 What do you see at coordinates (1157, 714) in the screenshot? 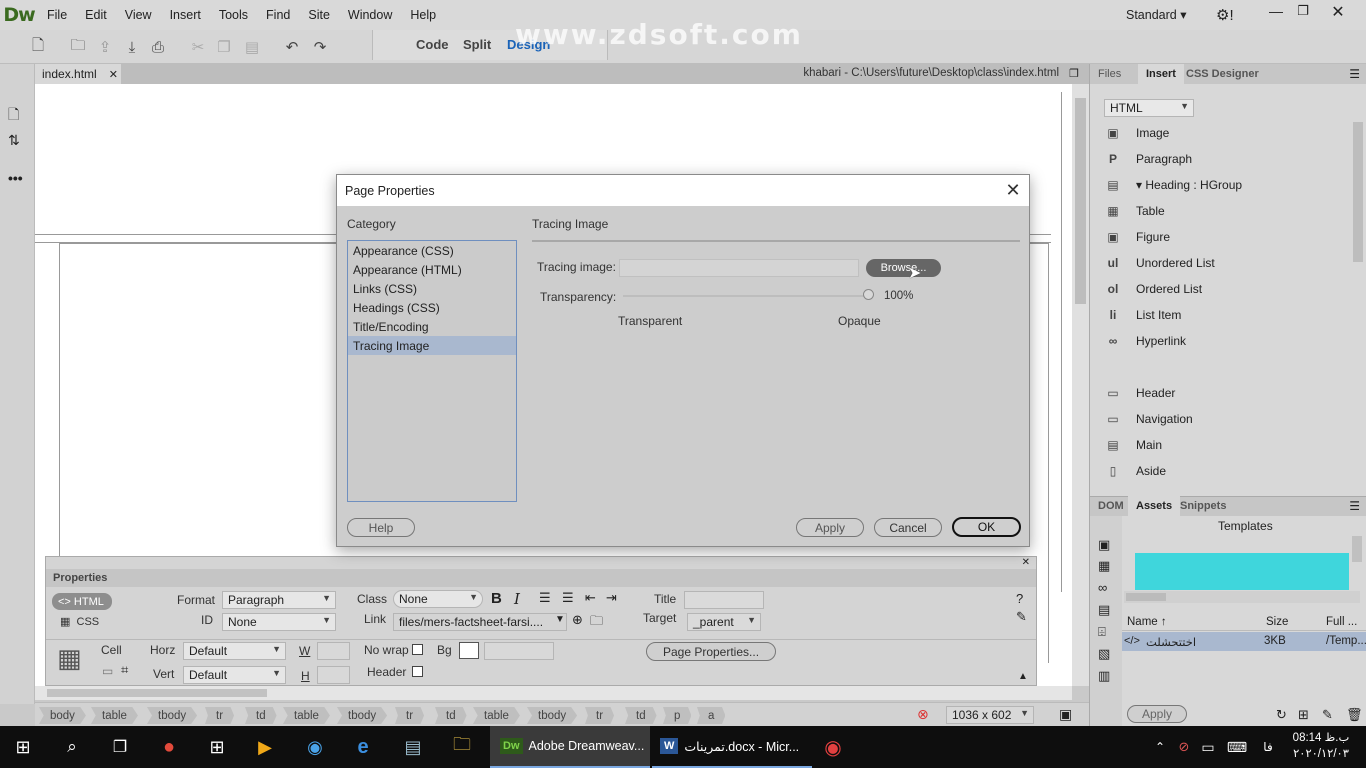
I see `assets-apply-button: Apply` at bounding box center [1157, 714].